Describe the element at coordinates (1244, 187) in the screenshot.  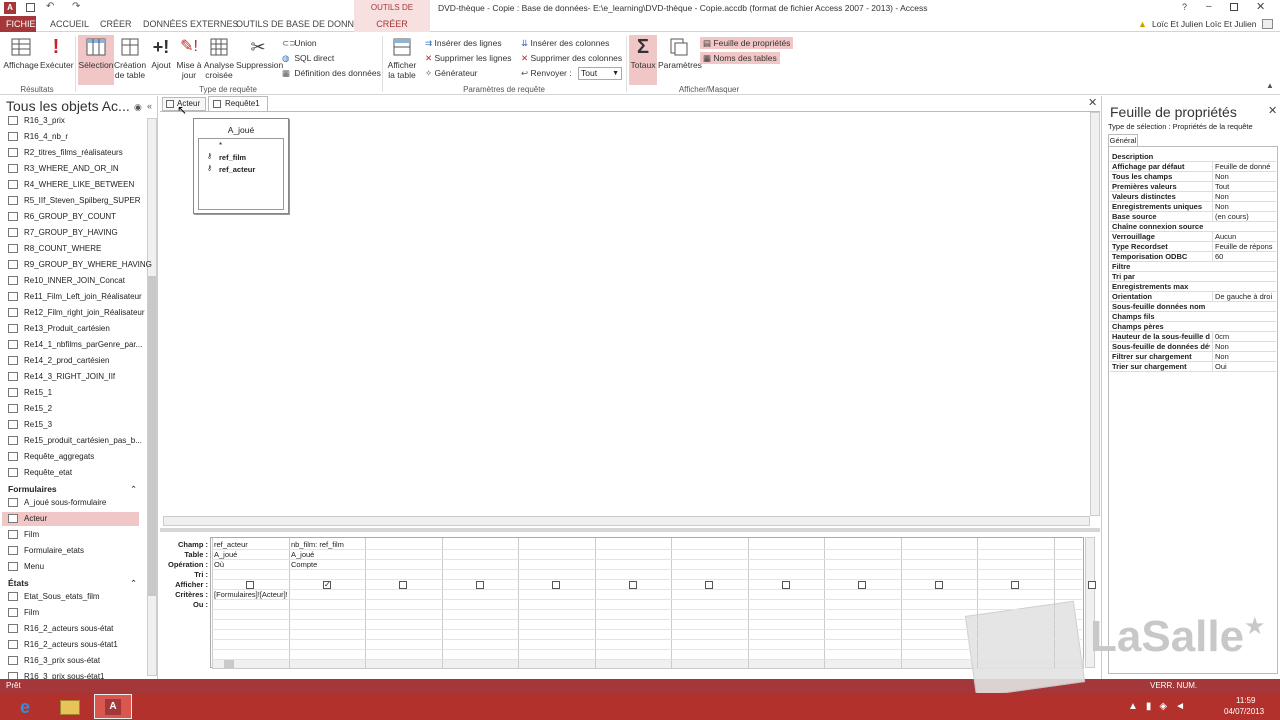
I see `property-value: Tout` at that location.